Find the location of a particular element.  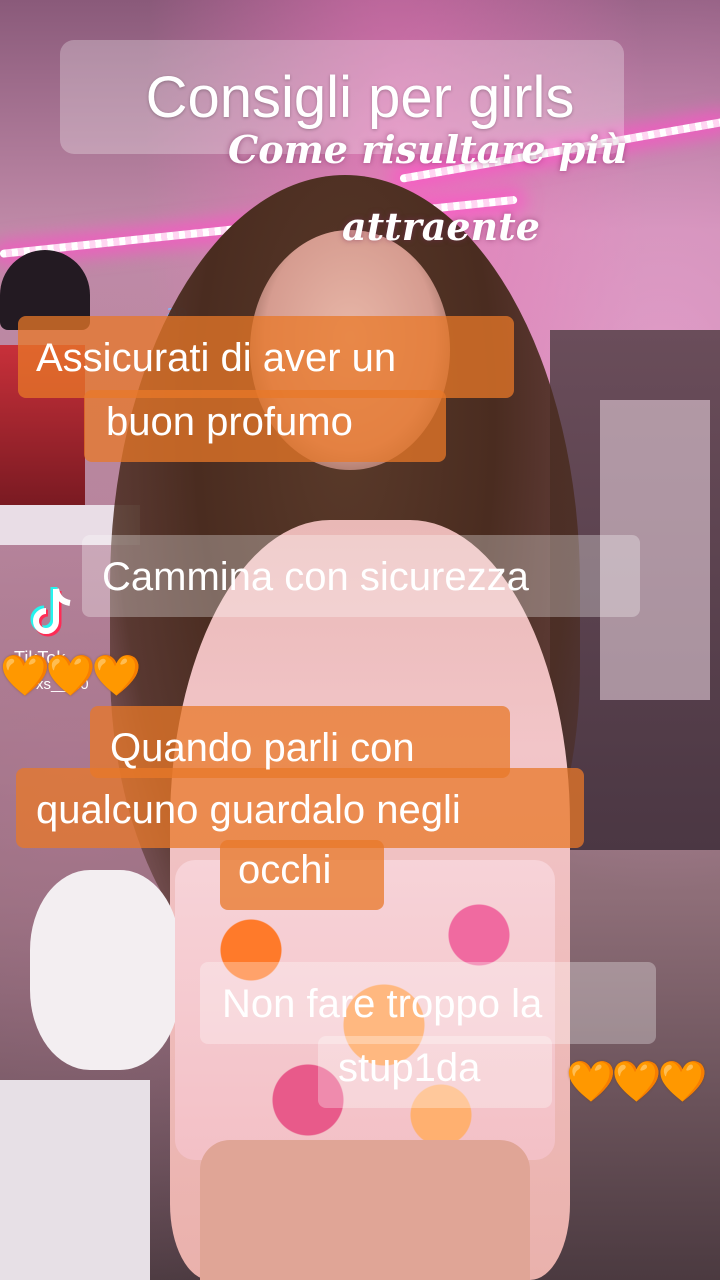

subtitle-line-1: Come risultare più is located at coordinates (428, 149).